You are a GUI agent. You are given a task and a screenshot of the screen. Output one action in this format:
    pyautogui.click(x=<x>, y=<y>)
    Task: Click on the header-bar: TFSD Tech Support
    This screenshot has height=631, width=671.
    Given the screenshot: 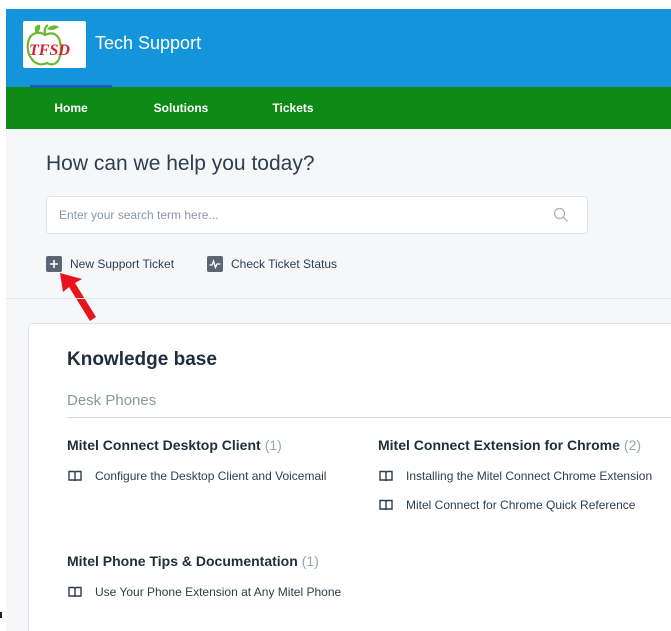 What is the action you would take?
    pyautogui.click(x=338, y=48)
    